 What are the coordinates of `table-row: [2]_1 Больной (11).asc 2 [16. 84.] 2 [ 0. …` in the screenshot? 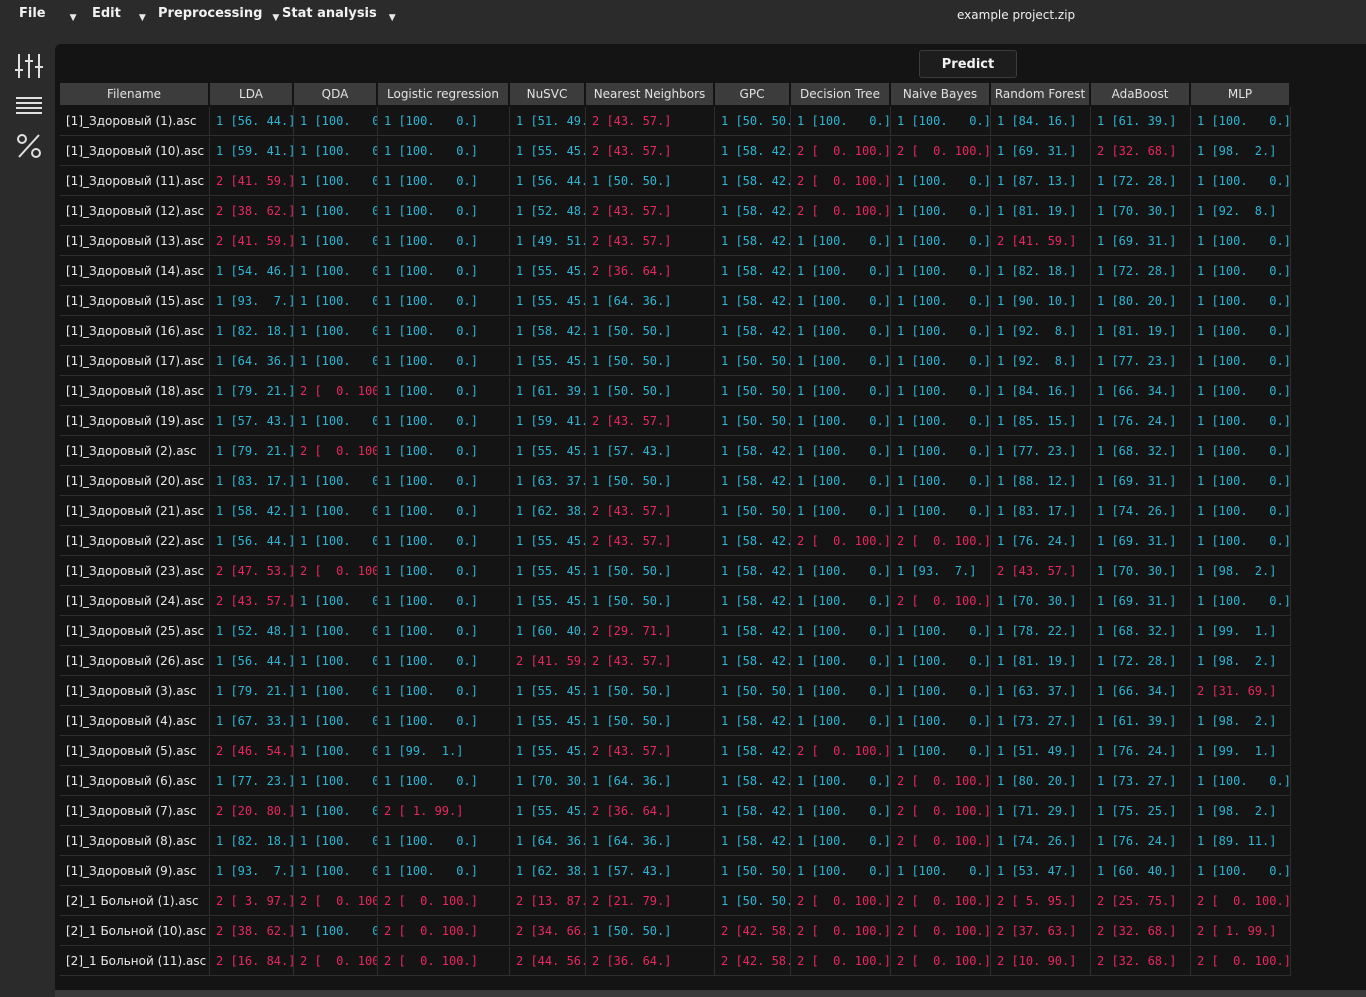 It's located at (676, 961).